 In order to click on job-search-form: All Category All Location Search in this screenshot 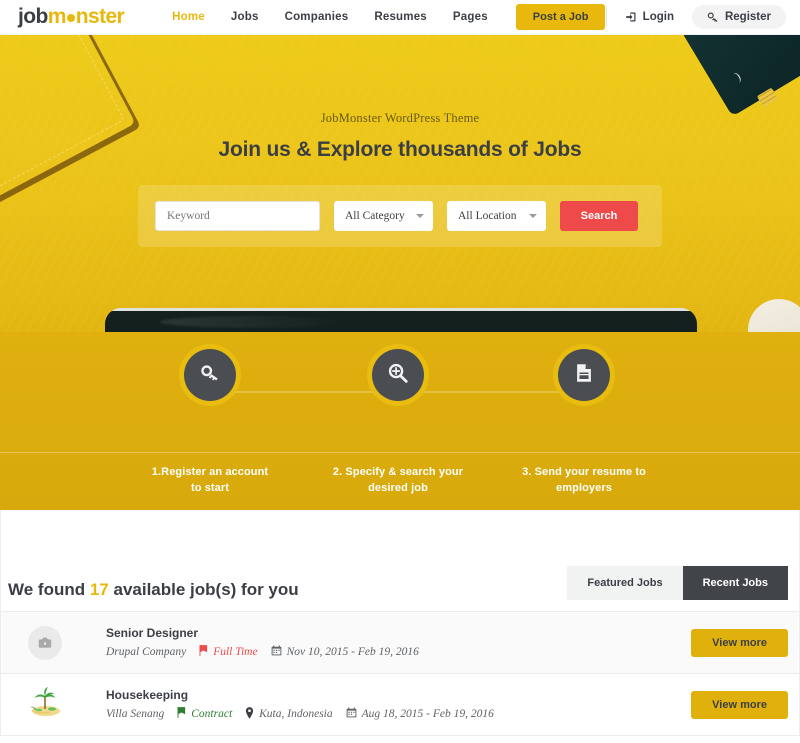, I will do `click(400, 216)`.